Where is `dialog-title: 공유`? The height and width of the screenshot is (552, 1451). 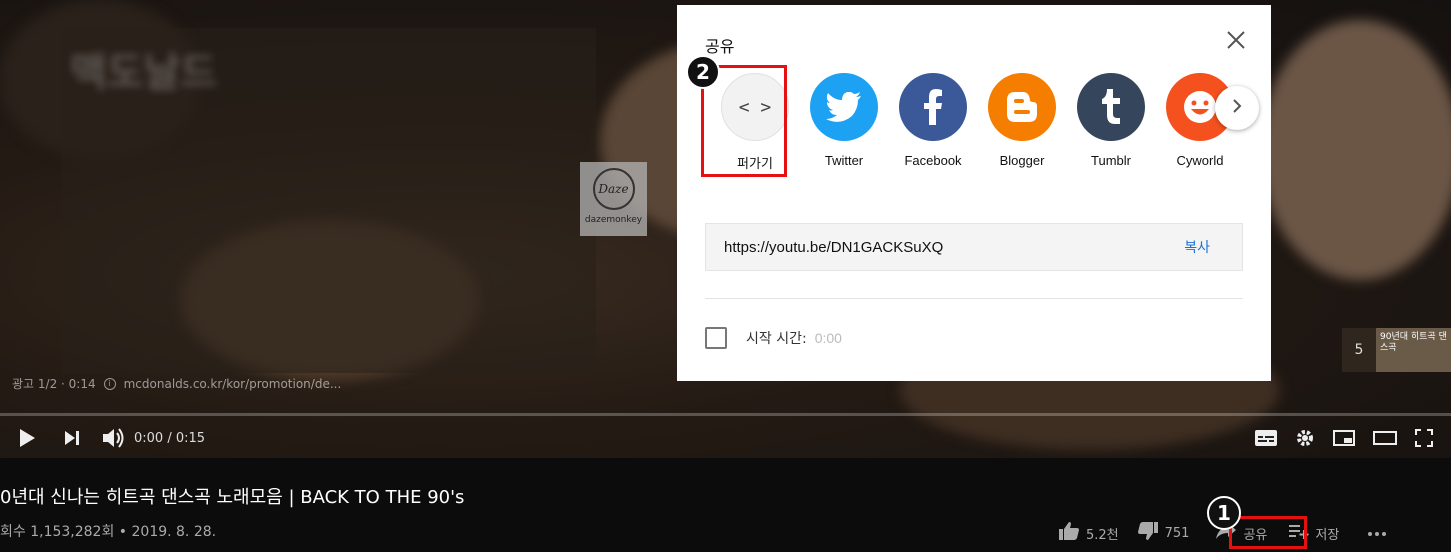 dialog-title: 공유 is located at coordinates (720, 46).